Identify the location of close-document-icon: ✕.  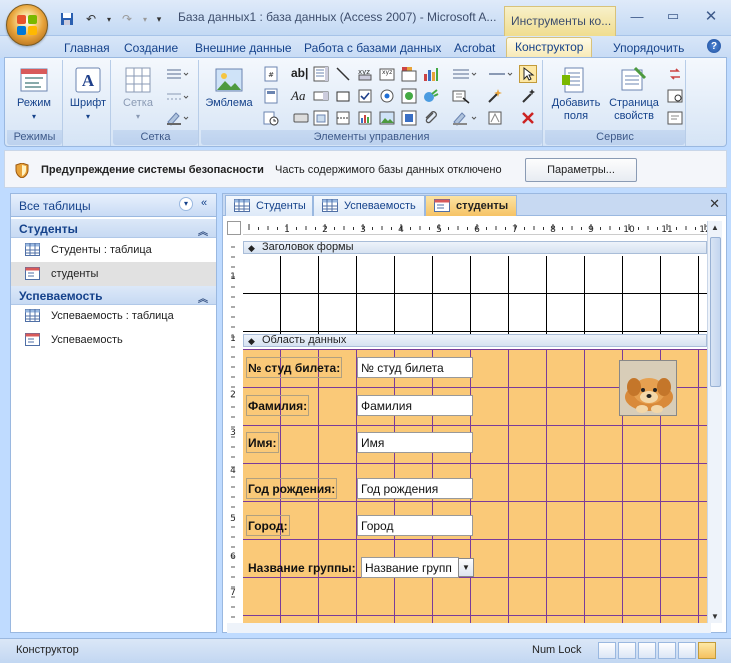
(714, 204).